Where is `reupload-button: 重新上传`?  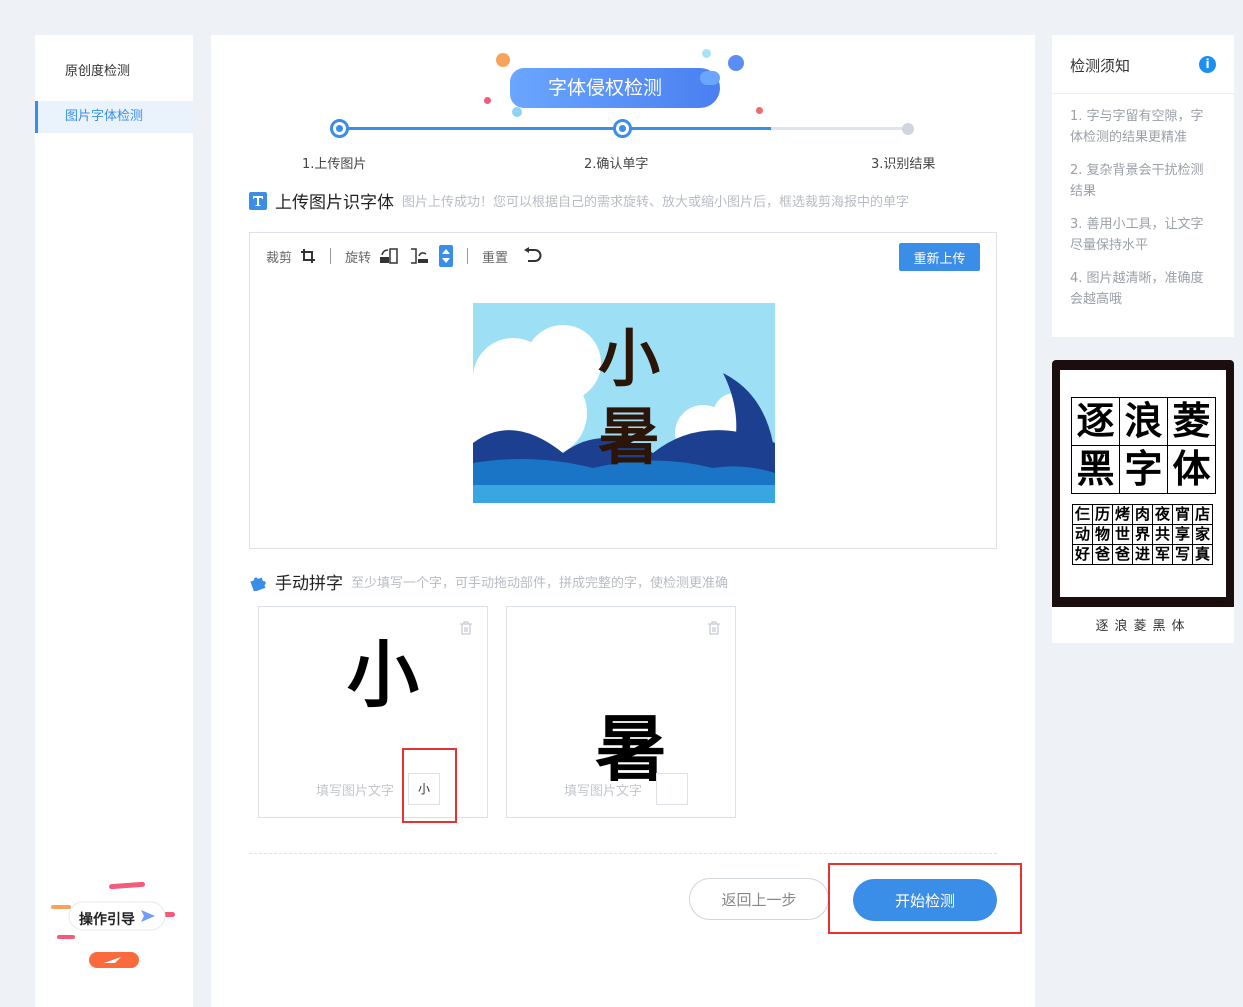
reupload-button: 重新上传 is located at coordinates (939, 257).